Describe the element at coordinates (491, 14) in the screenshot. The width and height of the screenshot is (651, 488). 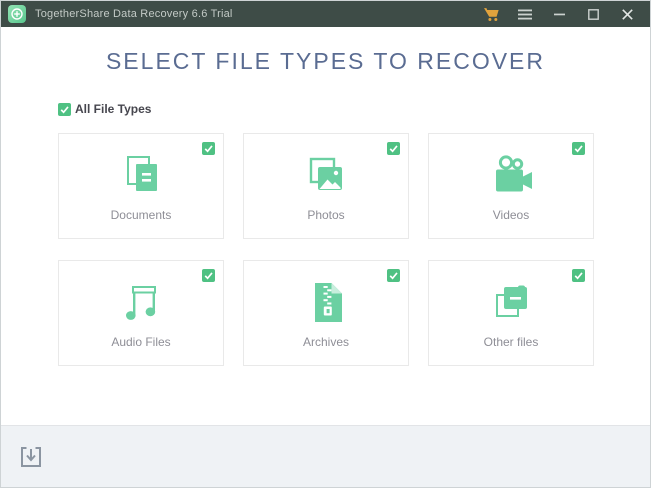
I see `cart-icon` at that location.